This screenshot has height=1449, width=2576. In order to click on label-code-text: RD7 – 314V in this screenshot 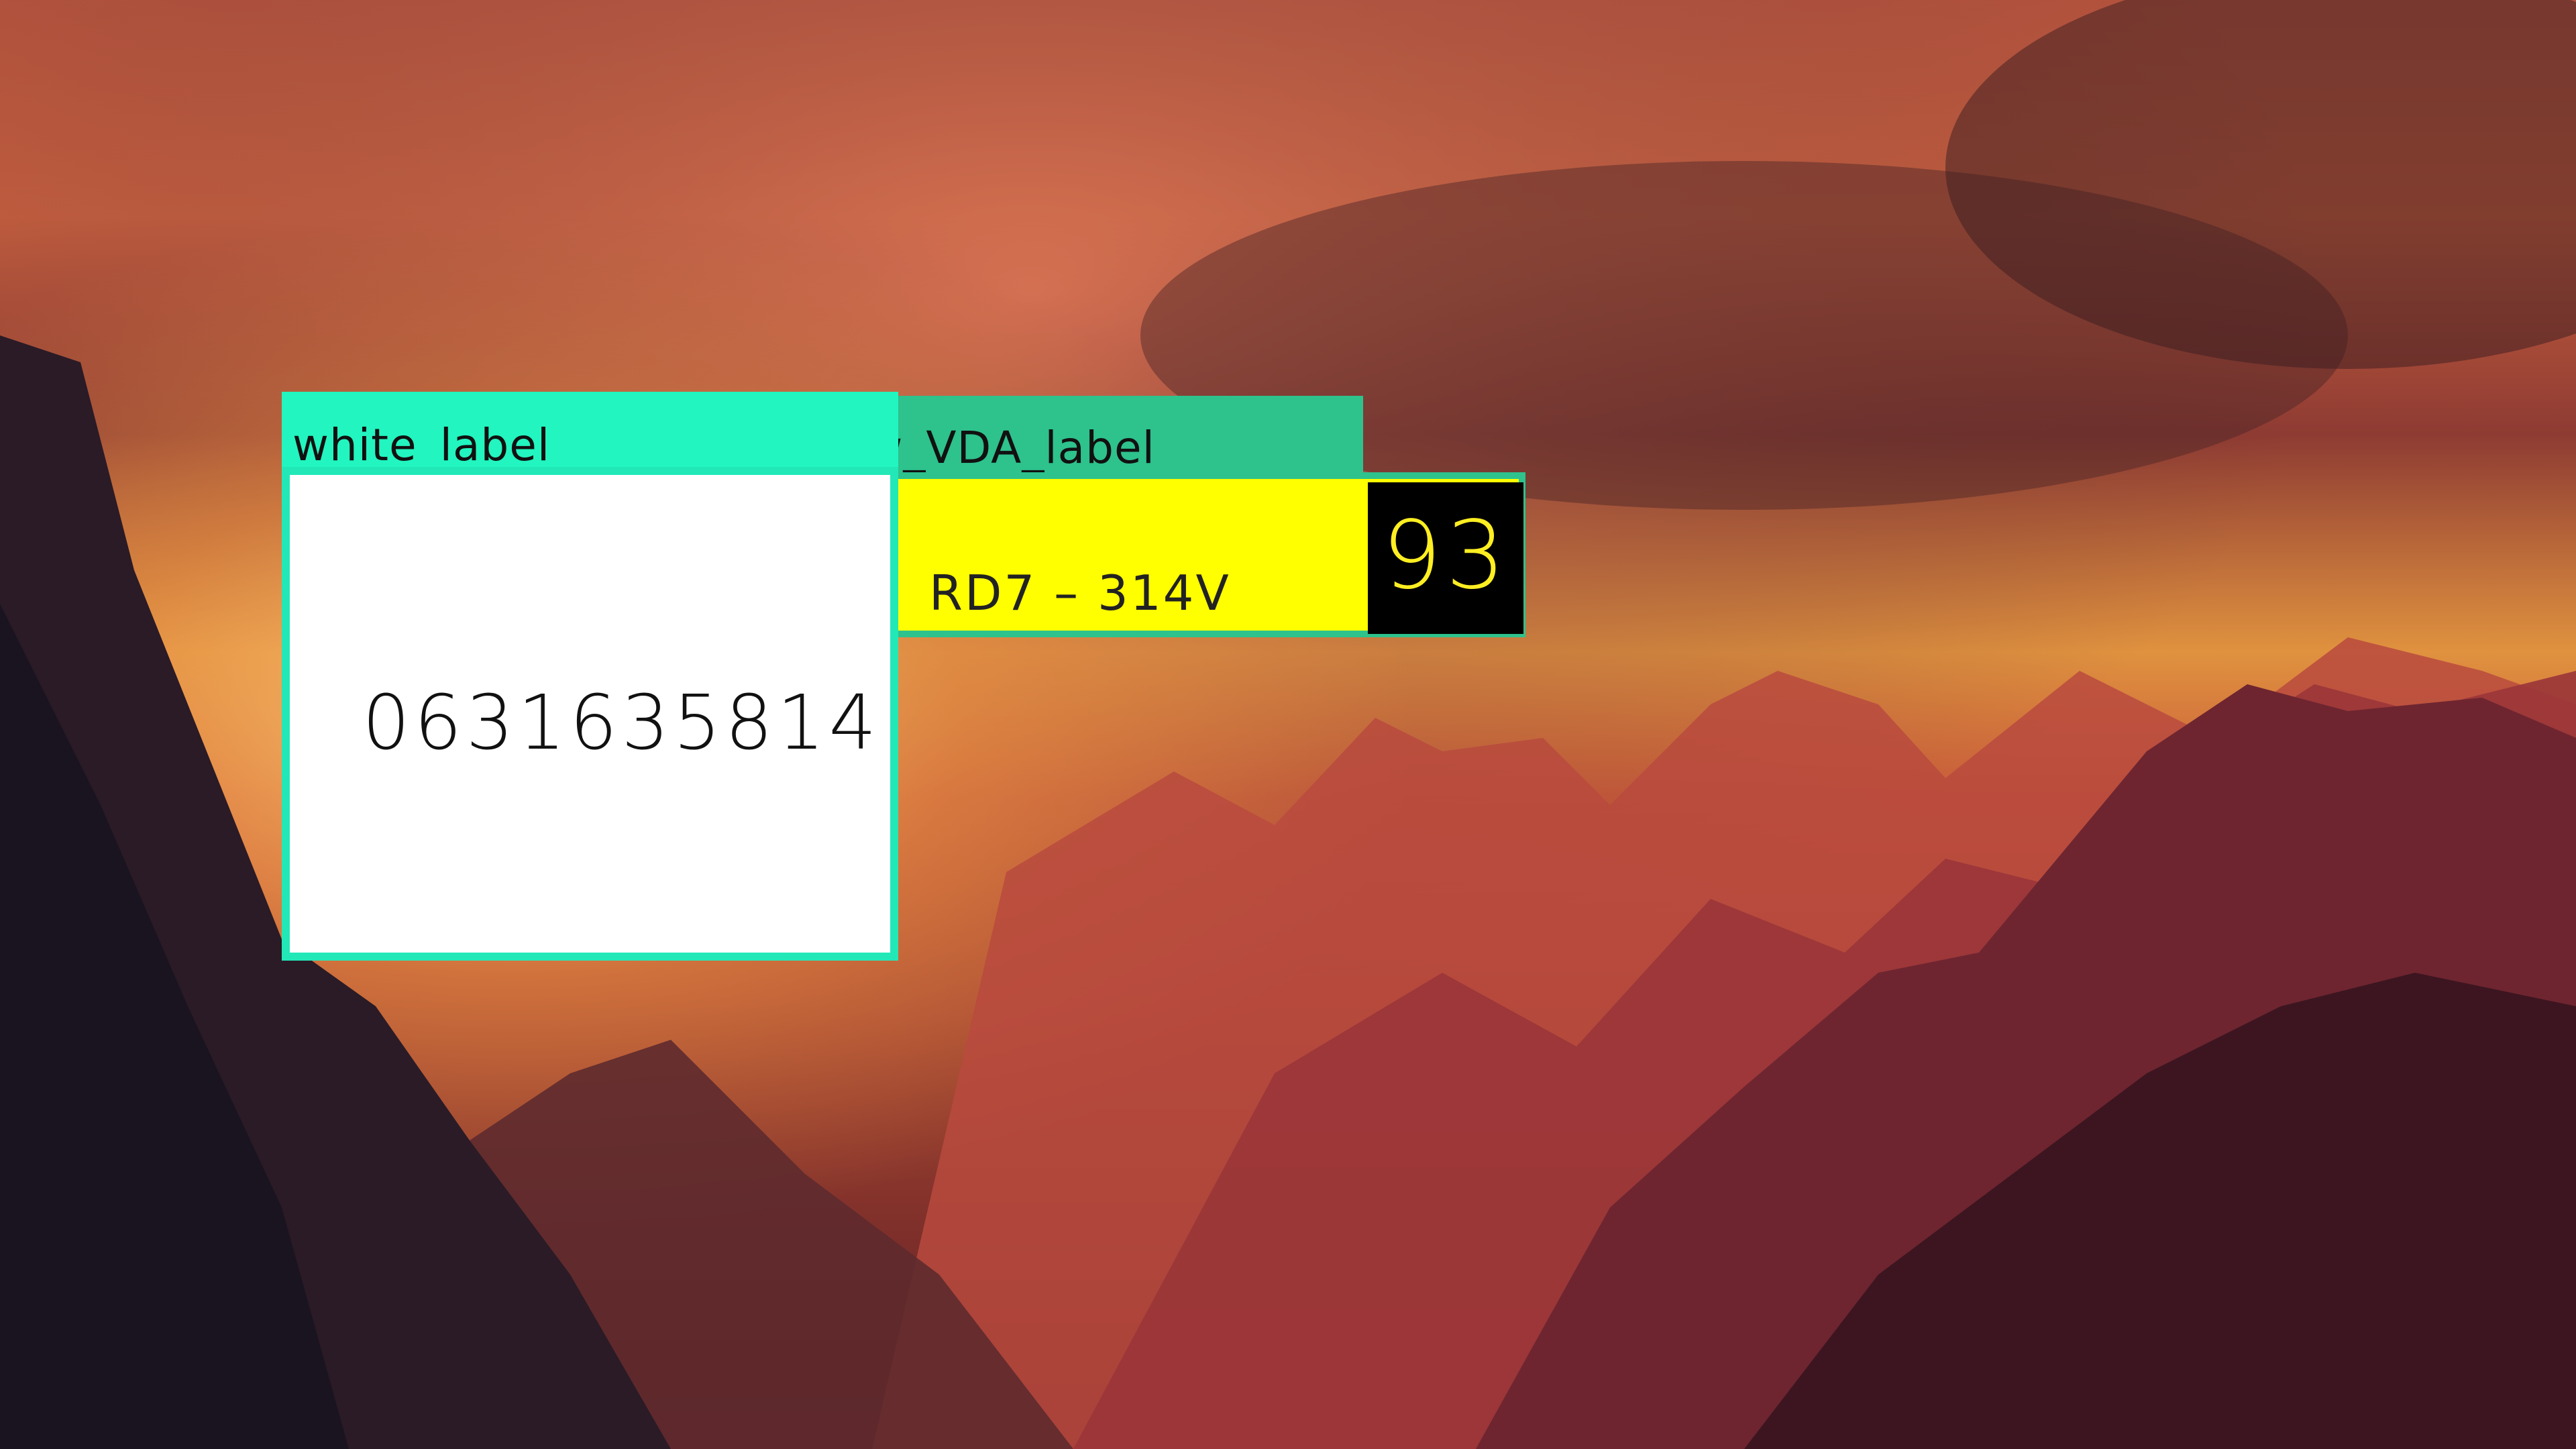, I will do `click(1080, 593)`.